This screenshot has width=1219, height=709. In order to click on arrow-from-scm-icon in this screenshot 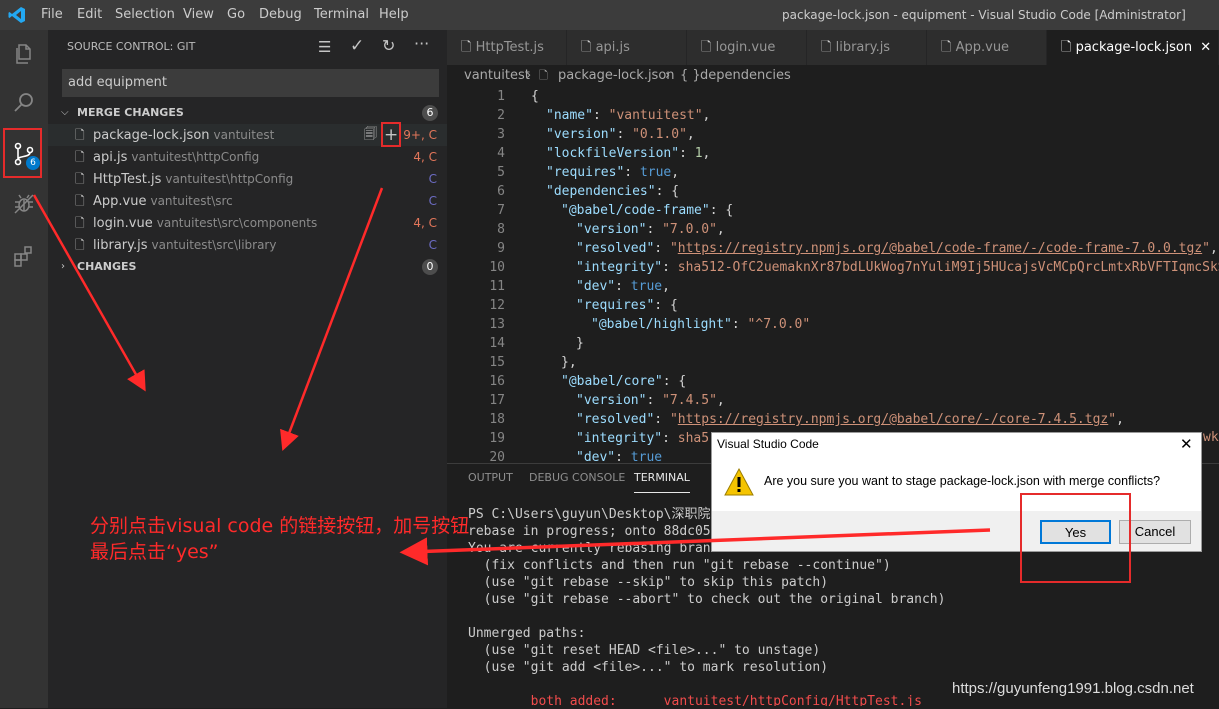, I will do `click(89, 293)`.